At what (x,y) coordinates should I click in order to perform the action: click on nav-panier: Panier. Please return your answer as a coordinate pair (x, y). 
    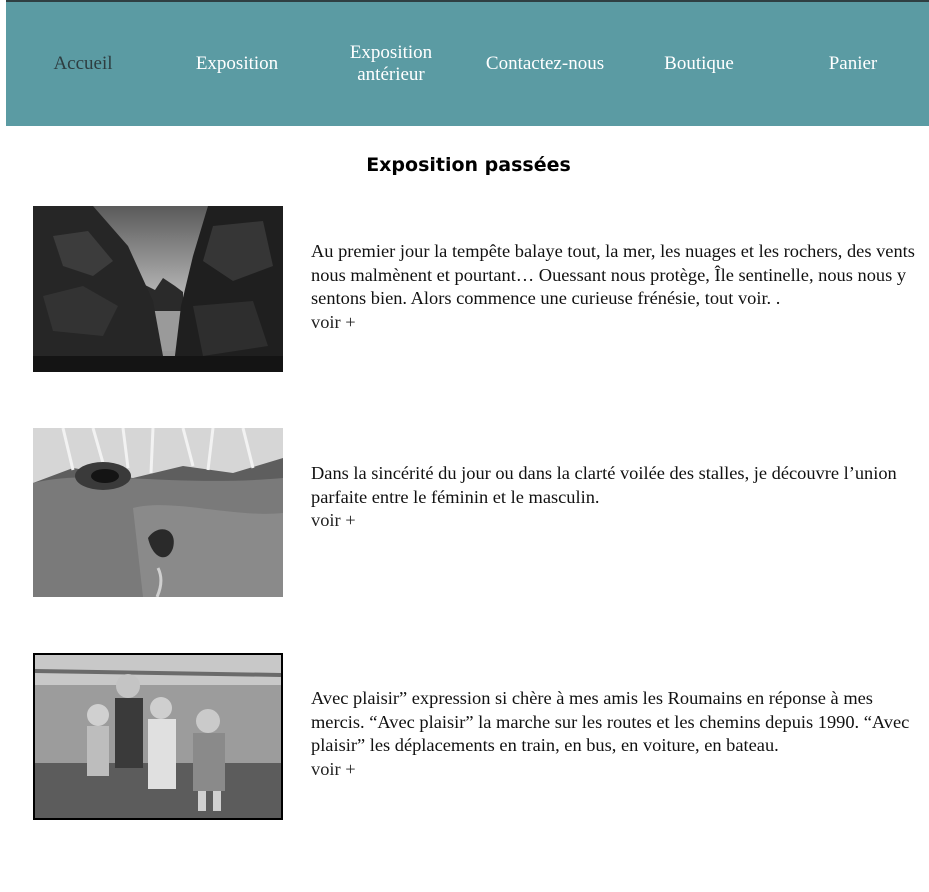
    Looking at the image, I should click on (853, 64).